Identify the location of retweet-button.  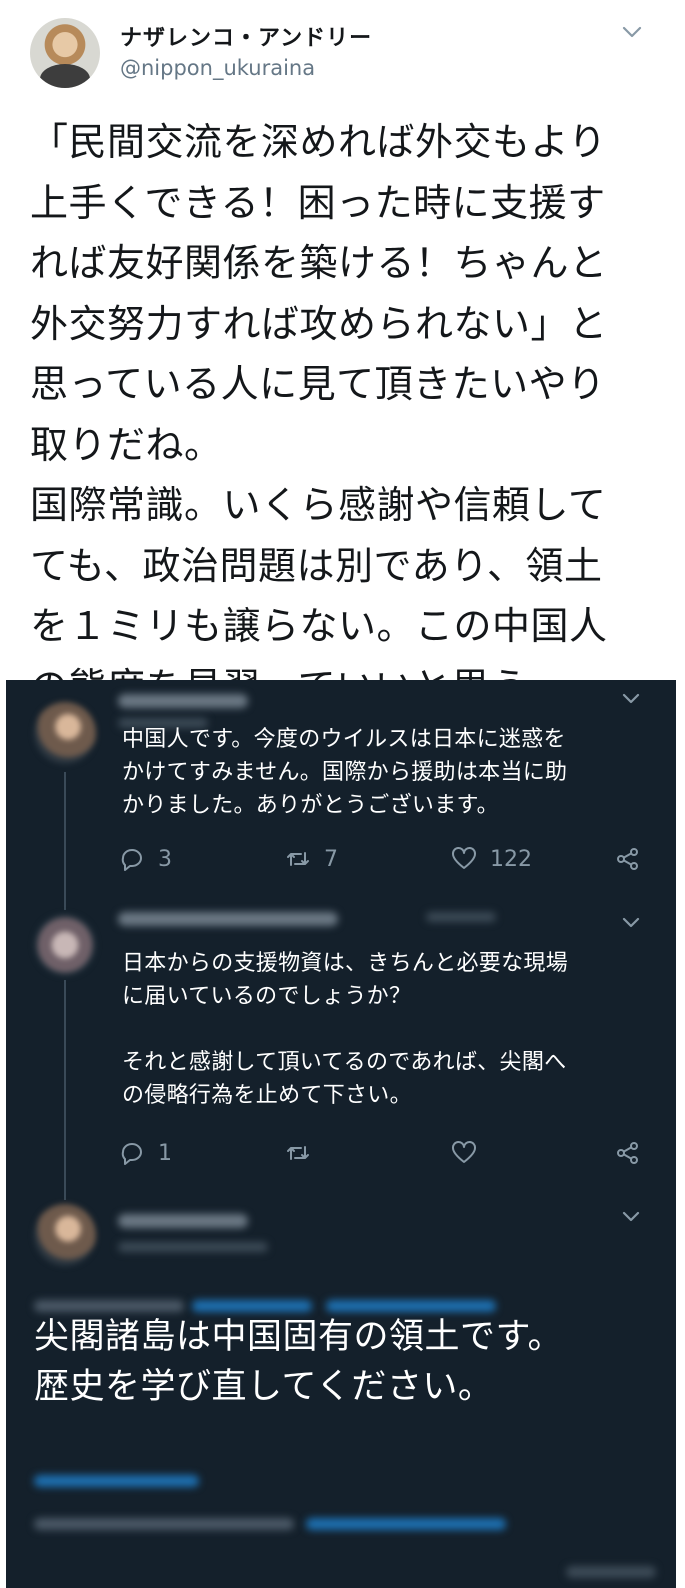
(304, 1153).